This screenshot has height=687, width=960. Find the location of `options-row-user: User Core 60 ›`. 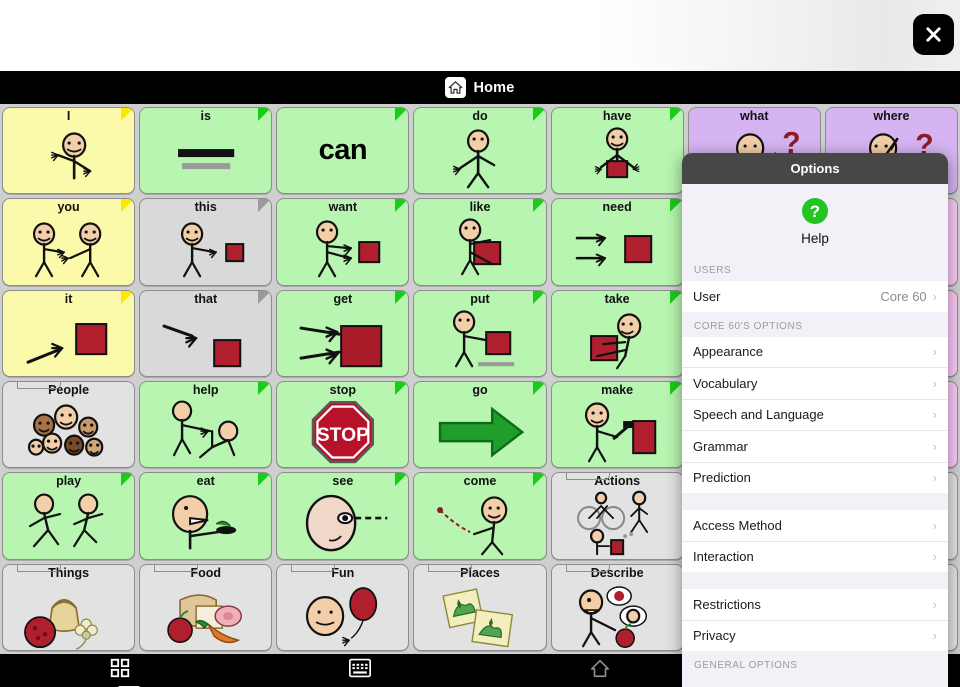

options-row-user: User Core 60 › is located at coordinates (815, 296).